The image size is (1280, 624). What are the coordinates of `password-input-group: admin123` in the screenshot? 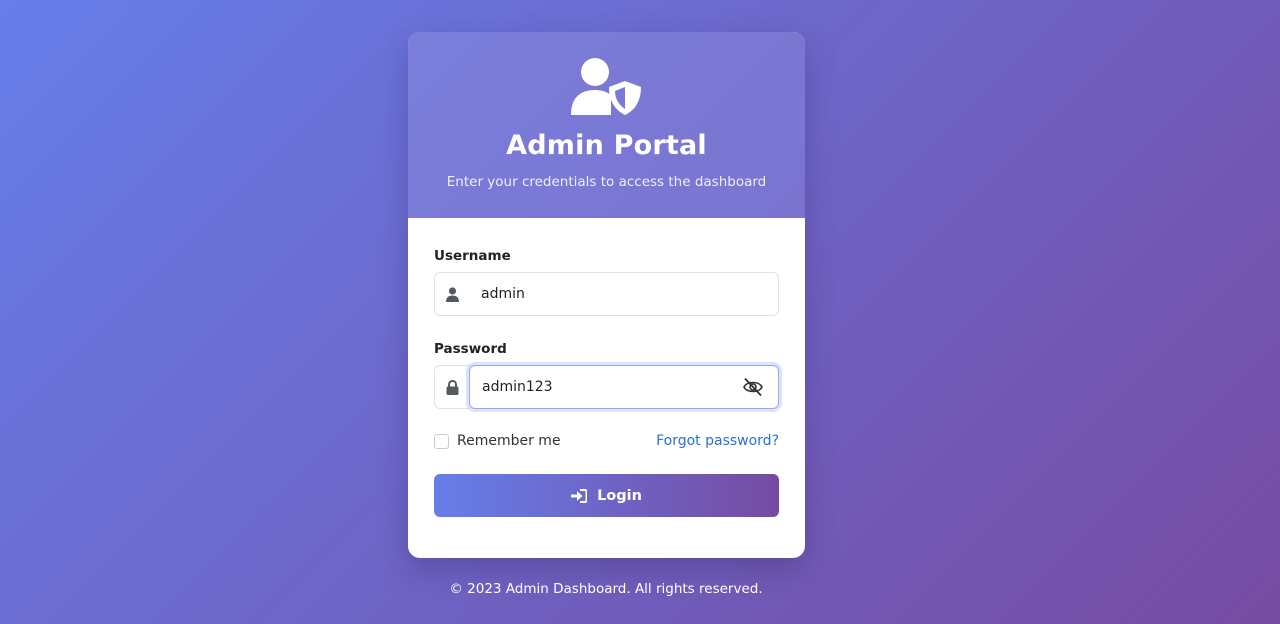 It's located at (606, 387).